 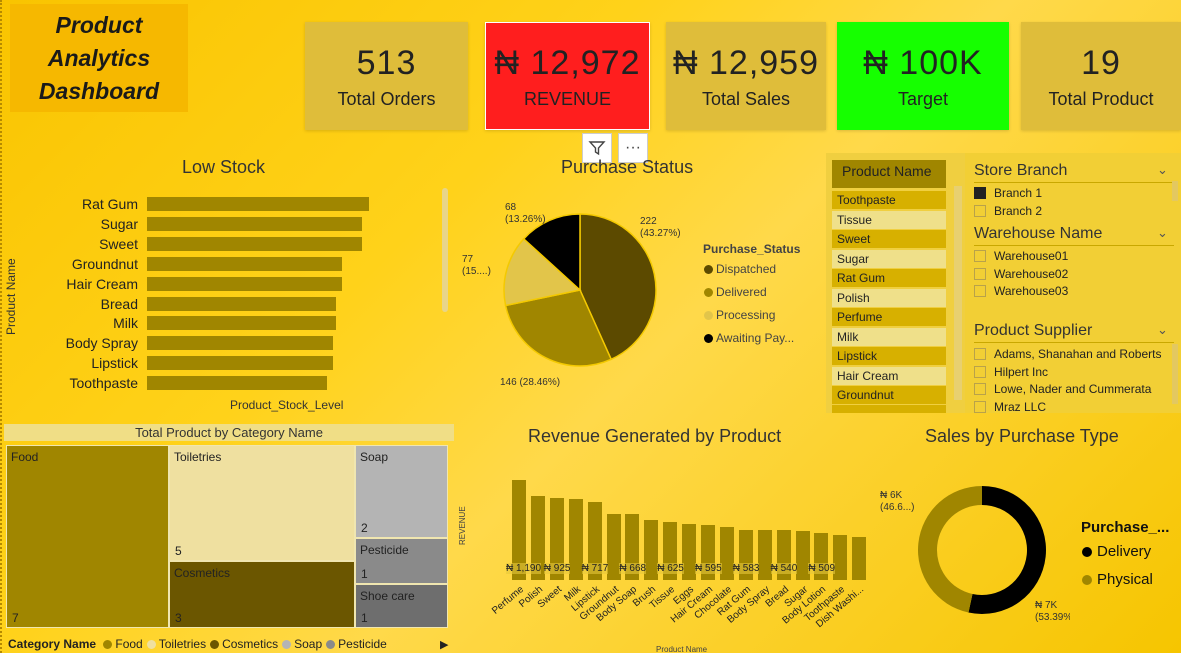 I want to click on low-stock-bar-label: Hair Cream, so click(x=102, y=283).